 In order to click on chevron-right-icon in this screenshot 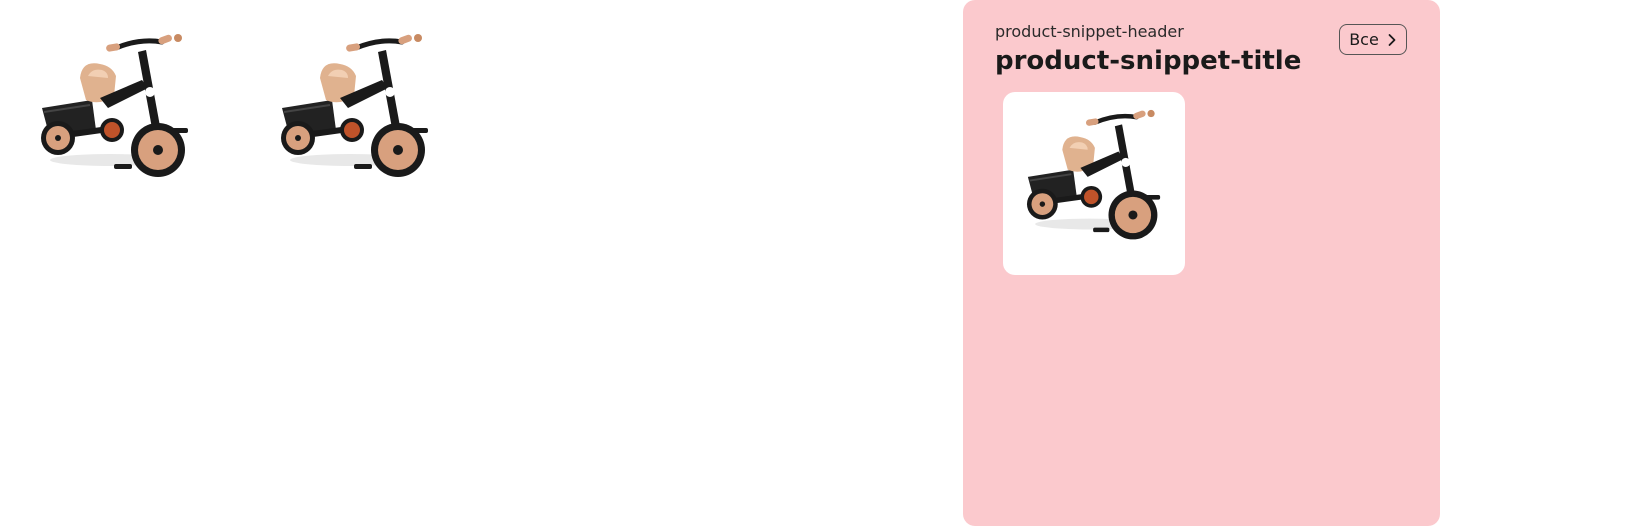, I will do `click(1392, 40)`.